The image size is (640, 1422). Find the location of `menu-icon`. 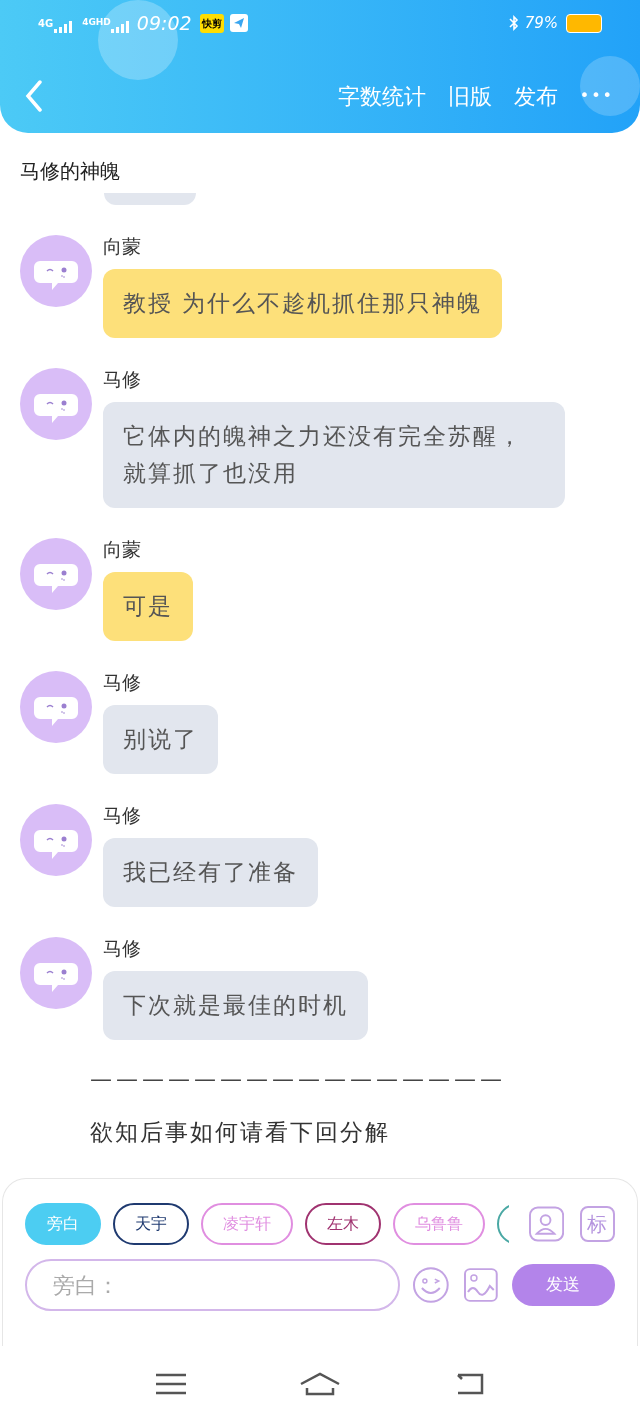

menu-icon is located at coordinates (171, 1384).